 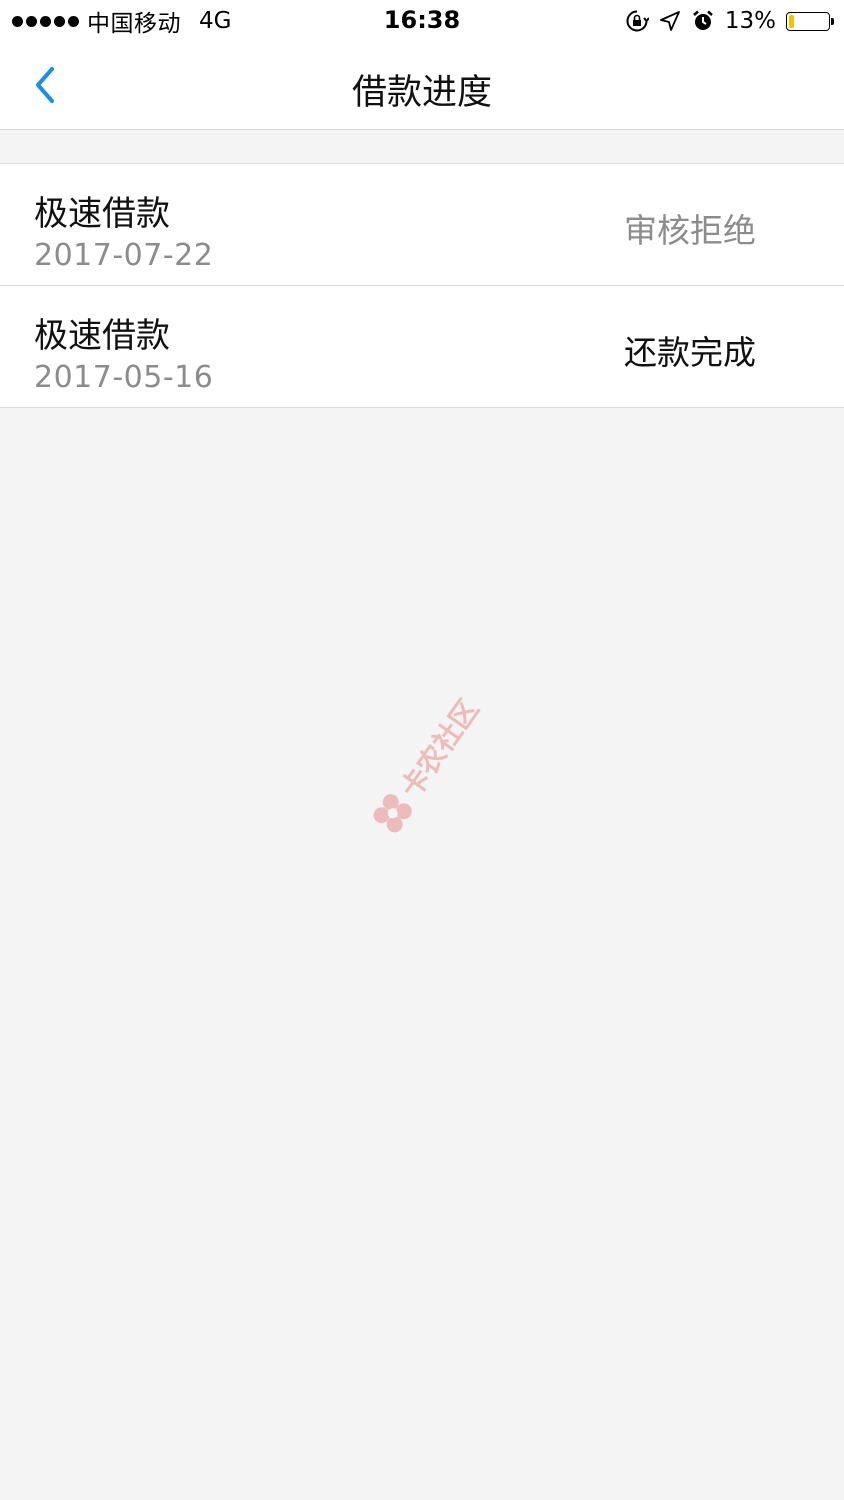 What do you see at coordinates (750, 21) in the screenshot?
I see `battery-percent: 13%` at bounding box center [750, 21].